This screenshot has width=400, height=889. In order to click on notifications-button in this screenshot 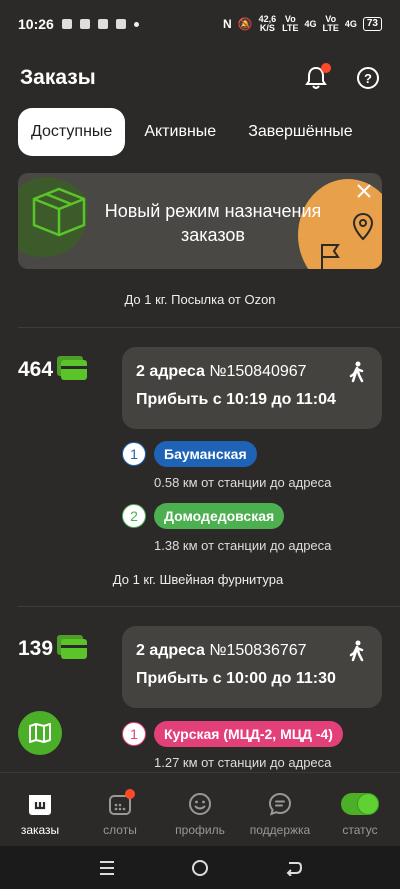, I will do `click(317, 76)`.